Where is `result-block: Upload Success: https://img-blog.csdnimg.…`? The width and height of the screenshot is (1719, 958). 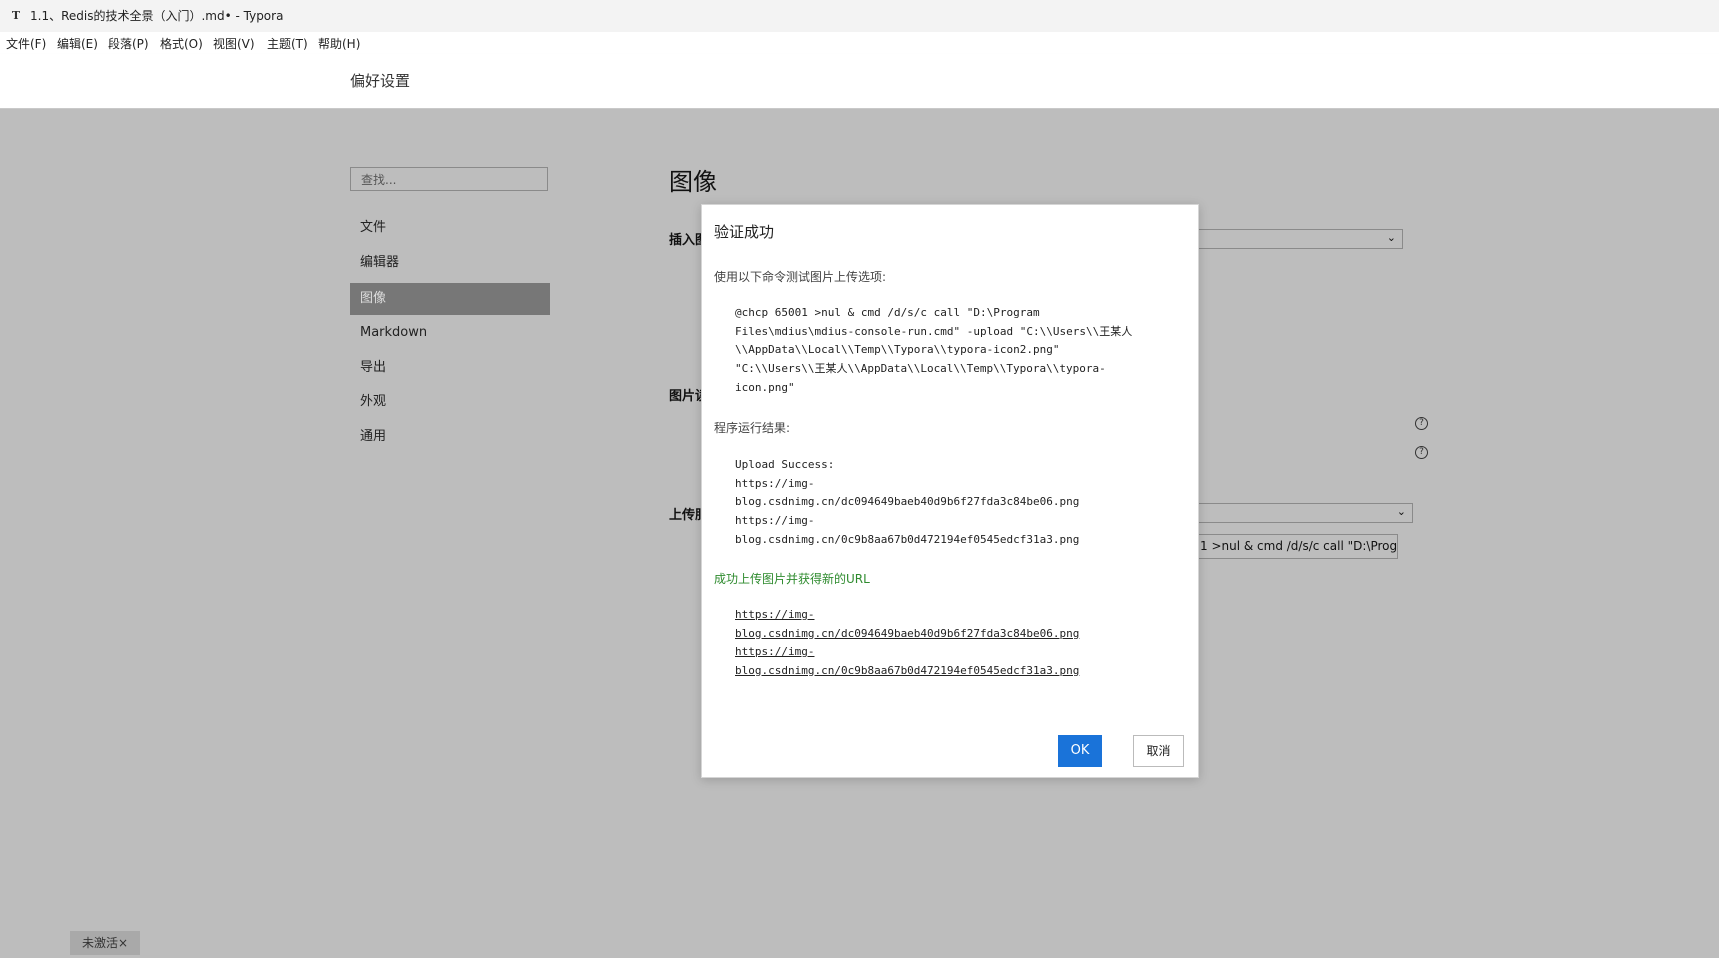 result-block: Upload Success: https://img-blog.csdnimg.… is located at coordinates (907, 503).